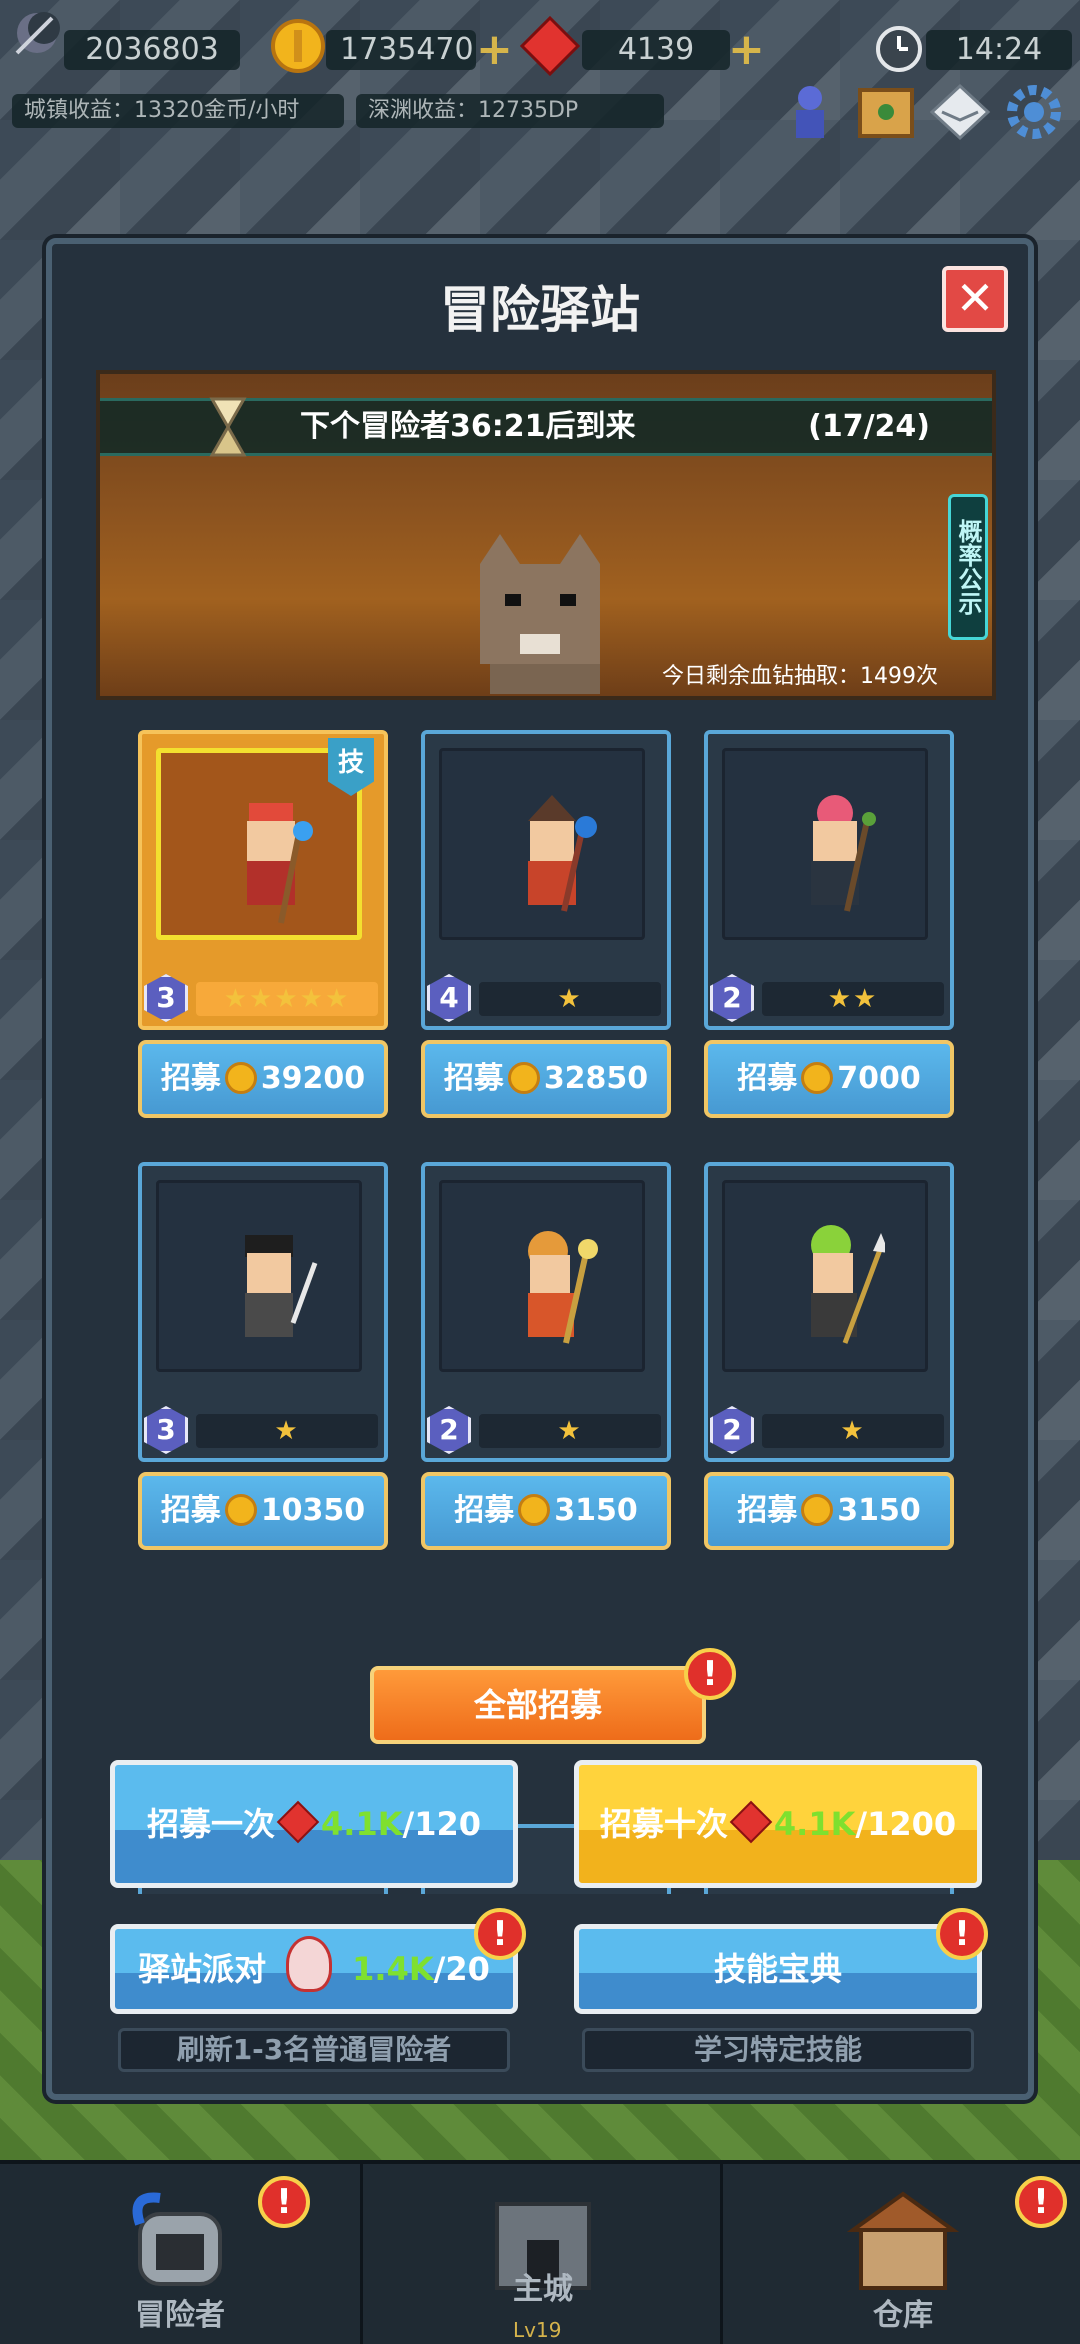 The width and height of the screenshot is (1080, 2344). Describe the element at coordinates (313, 1078) in the screenshot. I see `recruit-cost: 39200` at that location.